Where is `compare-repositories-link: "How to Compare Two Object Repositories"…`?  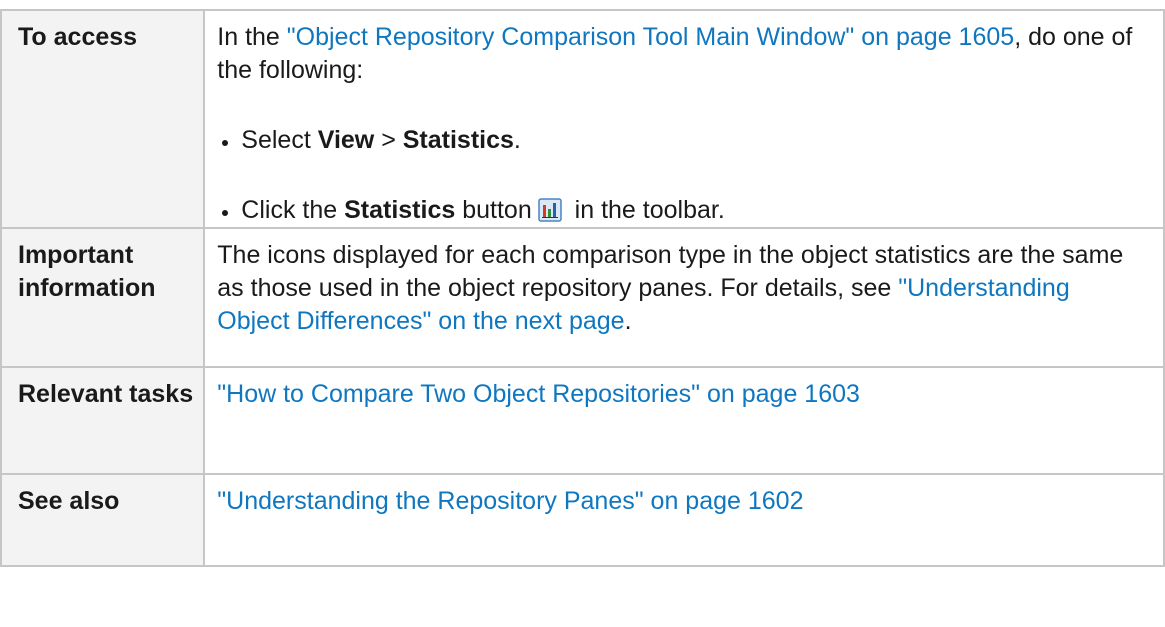 compare-repositories-link: "How to Compare Two Object Repositories"… is located at coordinates (538, 394).